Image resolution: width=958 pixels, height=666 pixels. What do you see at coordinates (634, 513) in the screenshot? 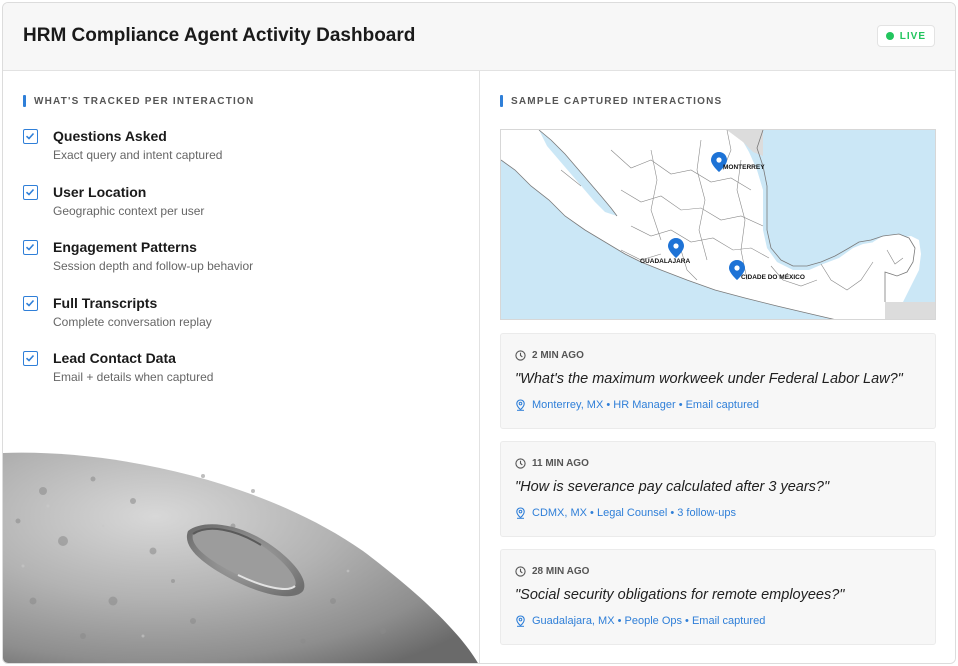
I see `interaction-meta-label: CDMX, MX • Legal Counsel • 3 follow-ups` at bounding box center [634, 513].